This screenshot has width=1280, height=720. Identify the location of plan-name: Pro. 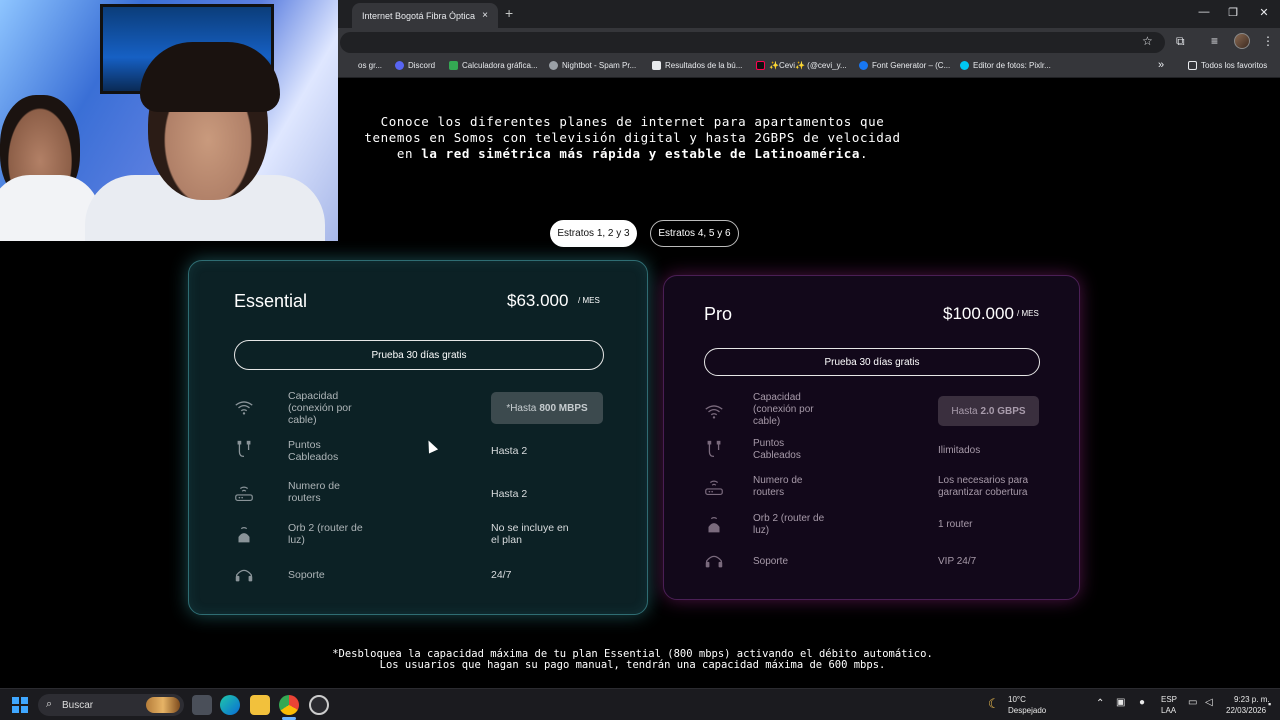
(718, 314).